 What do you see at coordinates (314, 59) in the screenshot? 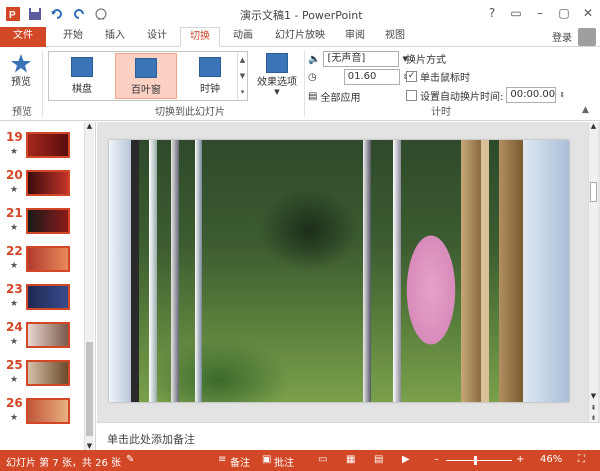
I see `sound-icon: 🔈` at bounding box center [314, 59].